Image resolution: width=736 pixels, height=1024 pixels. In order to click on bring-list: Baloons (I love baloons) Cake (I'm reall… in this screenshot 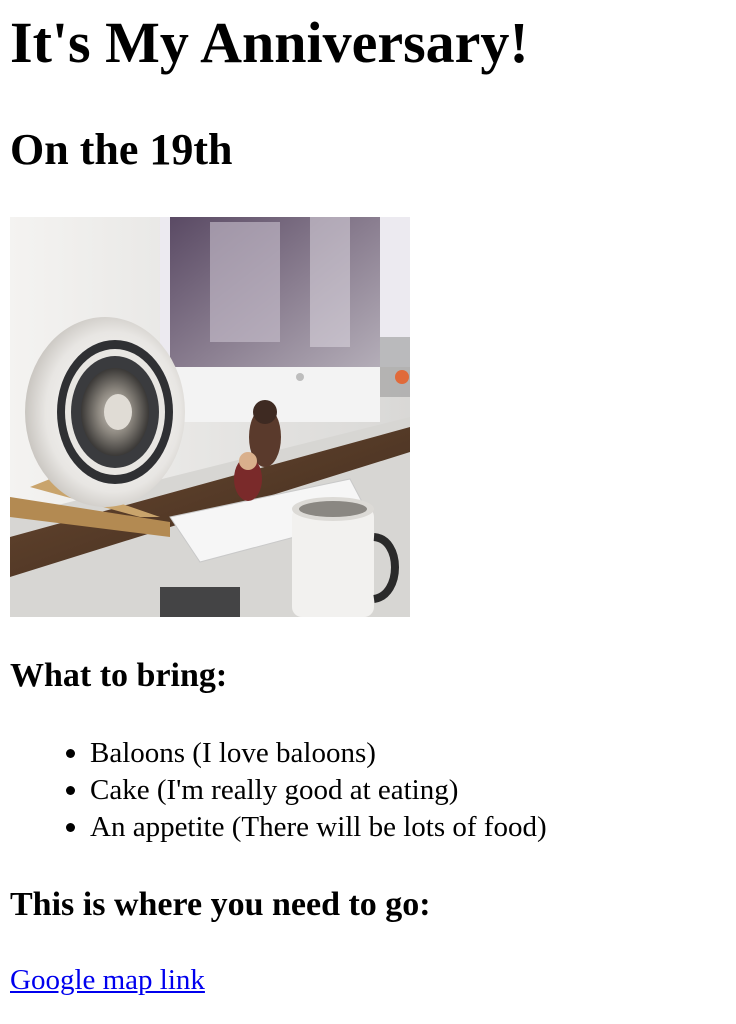, I will do `click(278, 790)`.